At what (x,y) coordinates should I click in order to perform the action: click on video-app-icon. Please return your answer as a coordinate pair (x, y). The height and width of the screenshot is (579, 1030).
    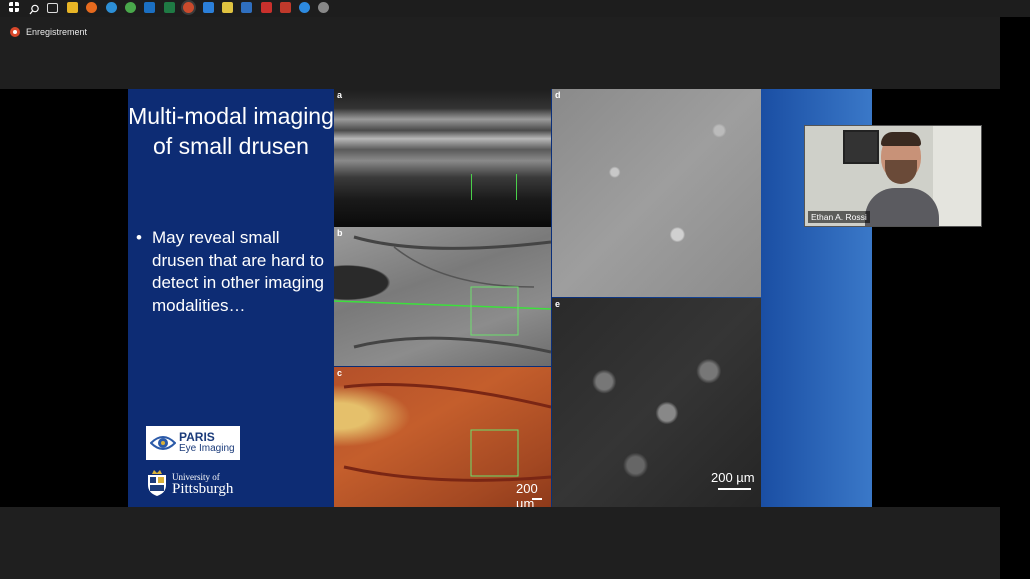
    Looking at the image, I should click on (323, 7).